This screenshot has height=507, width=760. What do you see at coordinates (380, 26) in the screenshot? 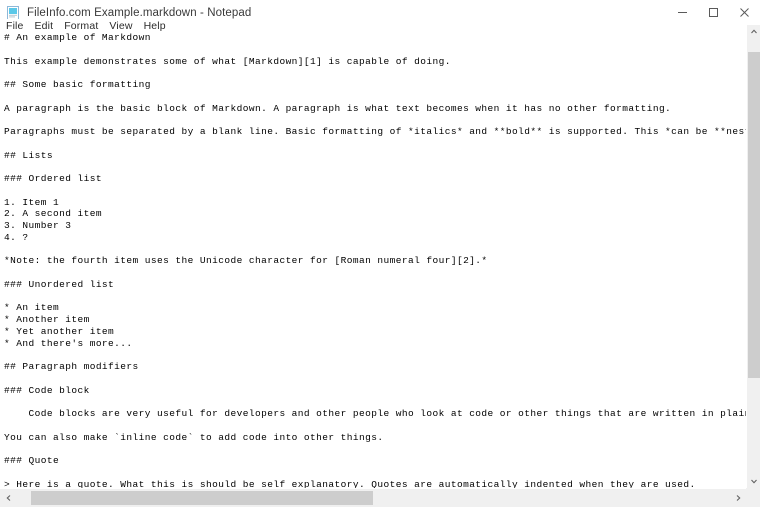
I see `menu-bar: File Edit Format View Help` at bounding box center [380, 26].